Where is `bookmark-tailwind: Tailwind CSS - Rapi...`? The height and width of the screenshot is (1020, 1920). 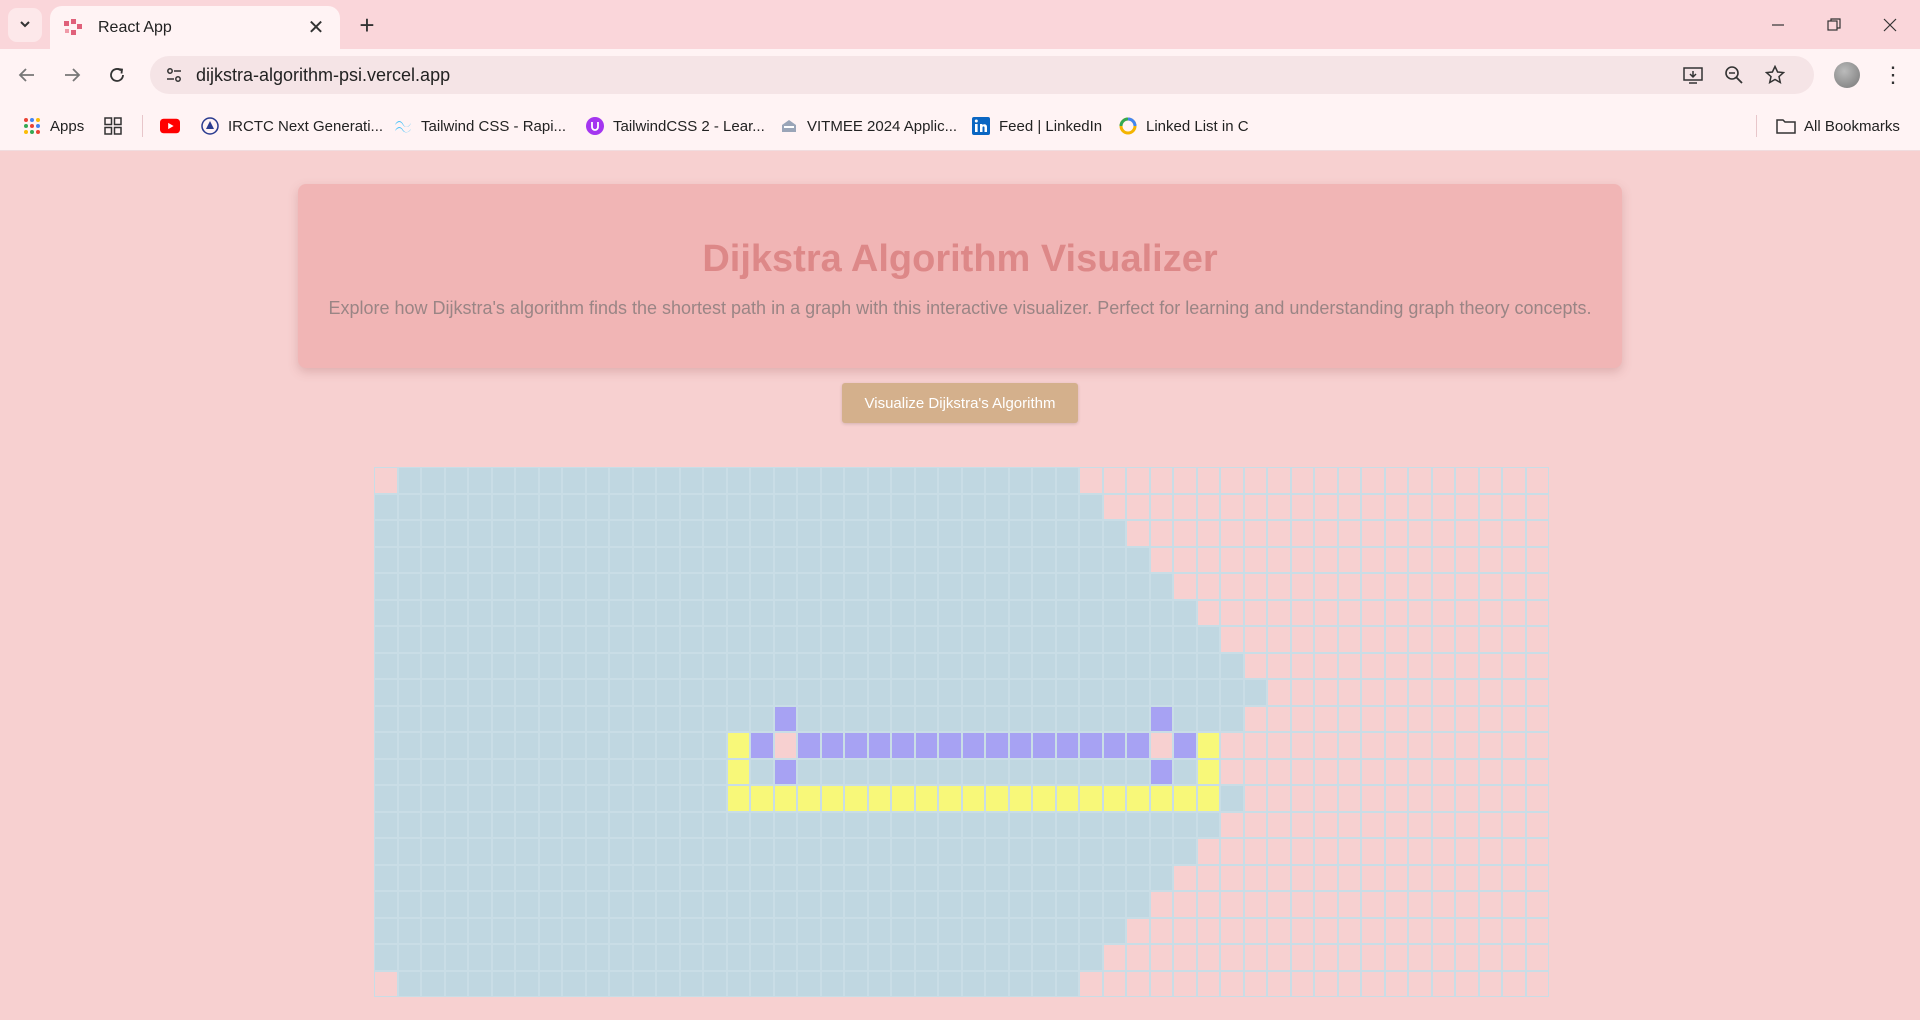 bookmark-tailwind: Tailwind CSS - Rapi... is located at coordinates (479, 126).